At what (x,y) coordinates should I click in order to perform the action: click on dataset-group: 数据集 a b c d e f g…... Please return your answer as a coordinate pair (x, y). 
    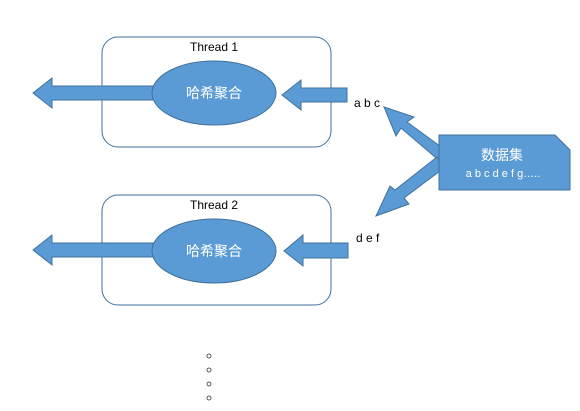
    Looking at the image, I should click on (504, 162).